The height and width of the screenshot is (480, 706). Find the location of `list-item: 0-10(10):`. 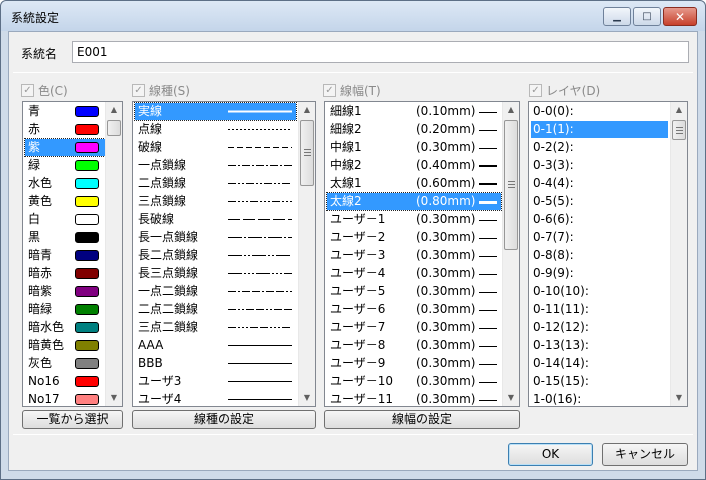

list-item: 0-10(10): is located at coordinates (599, 291).